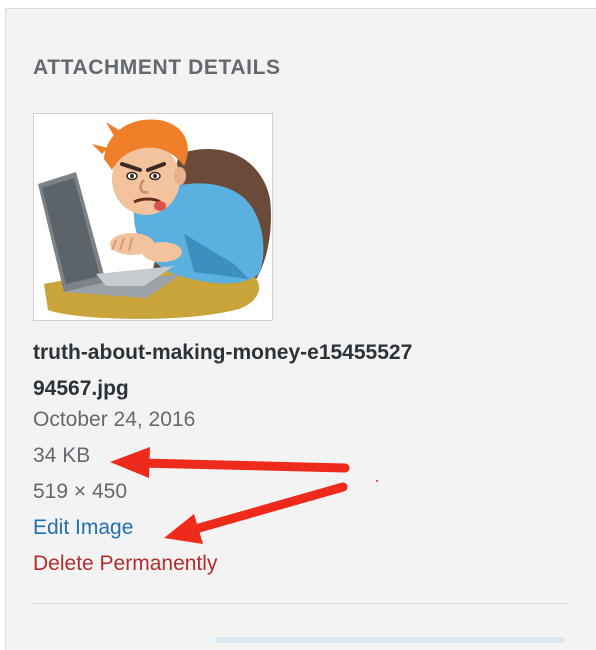 Image resolution: width=596 pixels, height=650 pixels. I want to click on cartoon-man-laptop-image, so click(154, 219).